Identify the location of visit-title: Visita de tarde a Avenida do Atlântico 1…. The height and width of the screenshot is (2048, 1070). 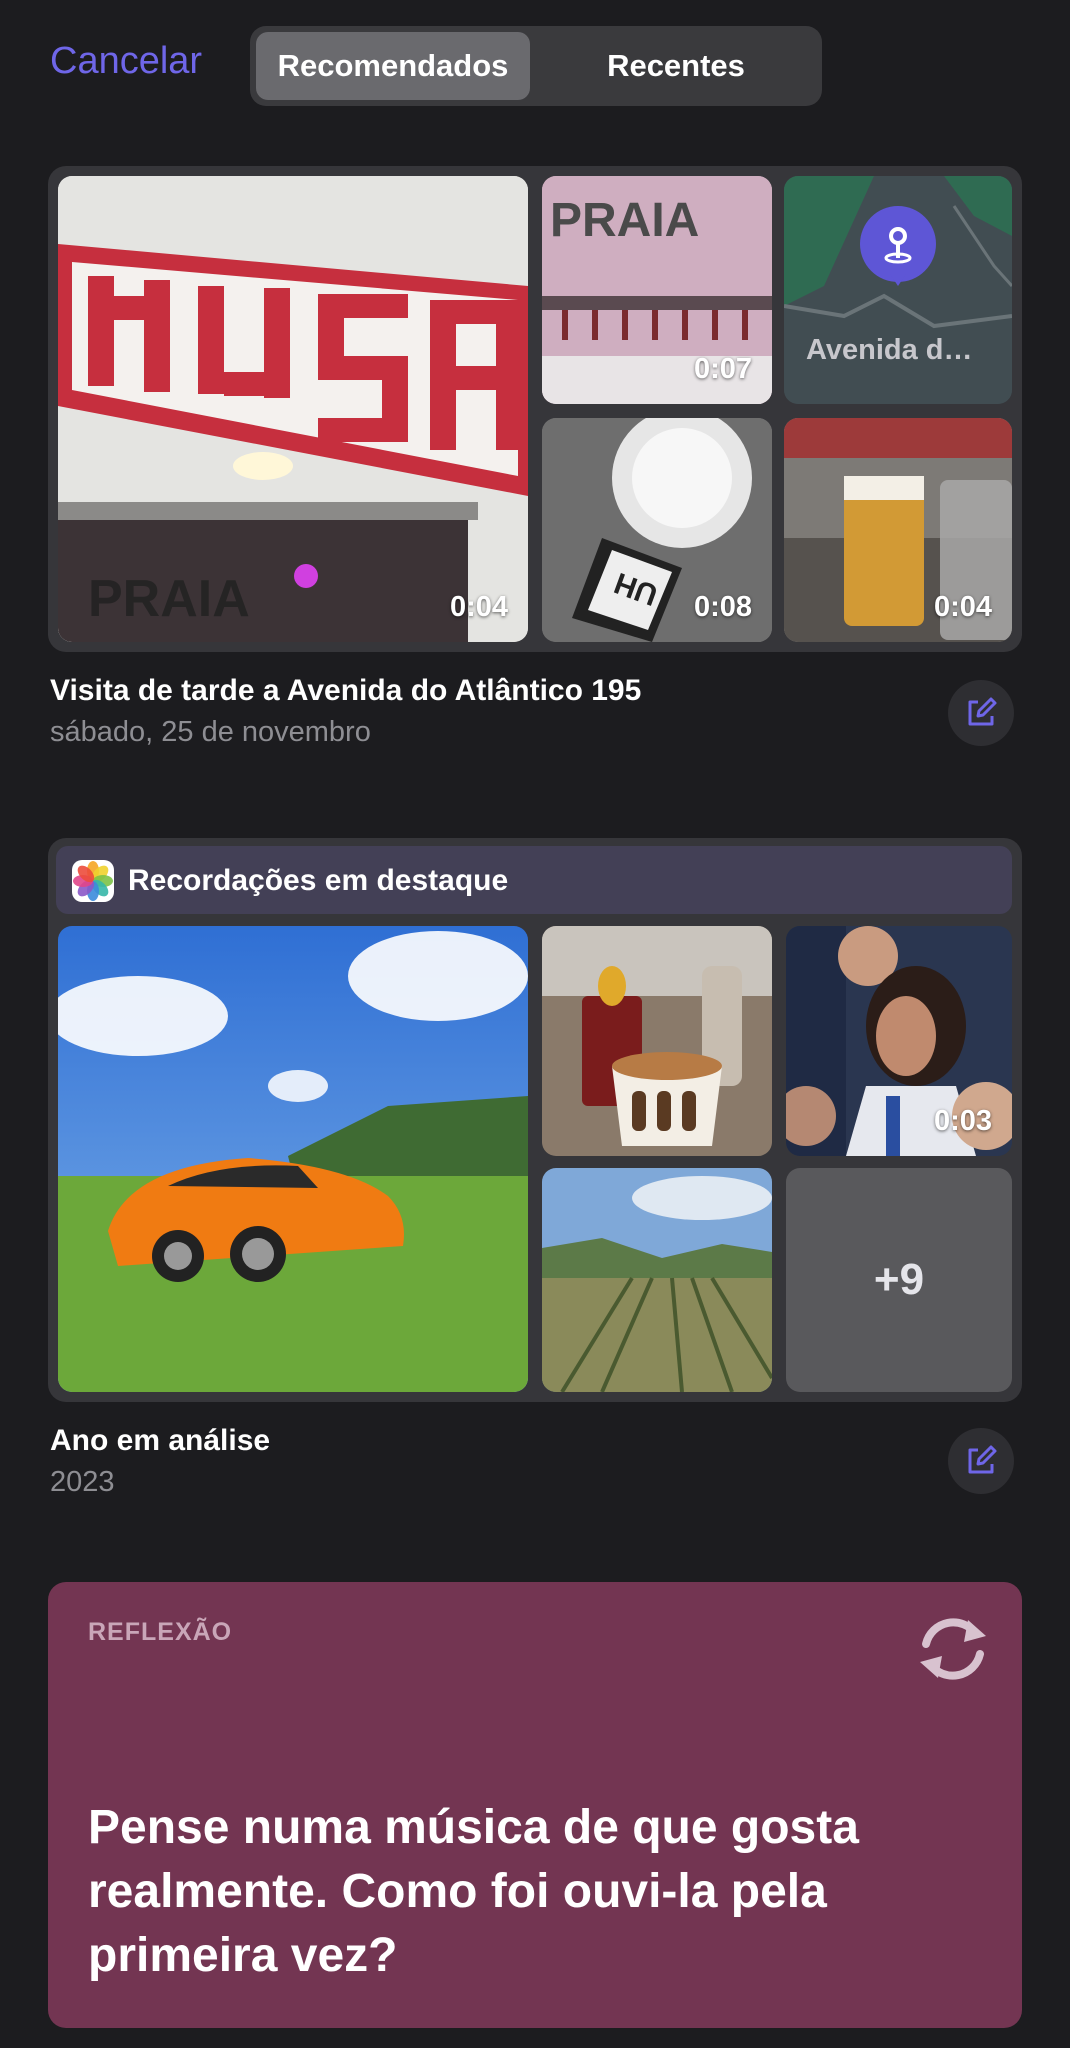
(346, 690).